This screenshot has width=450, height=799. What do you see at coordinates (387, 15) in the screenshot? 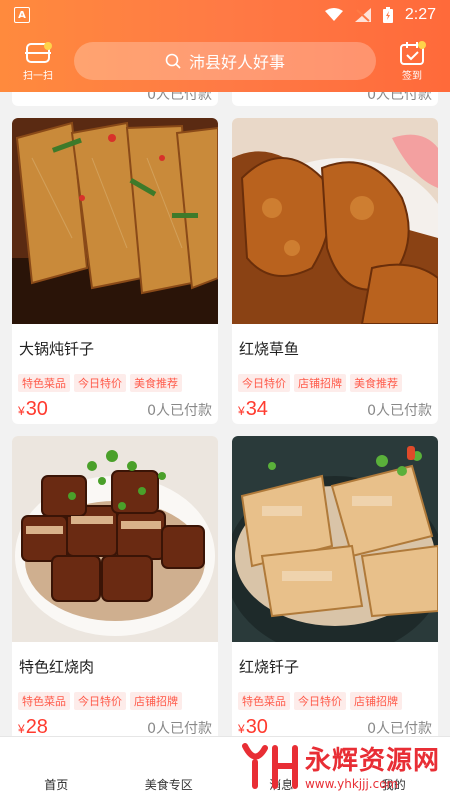
I see `battery-icon` at bounding box center [387, 15].